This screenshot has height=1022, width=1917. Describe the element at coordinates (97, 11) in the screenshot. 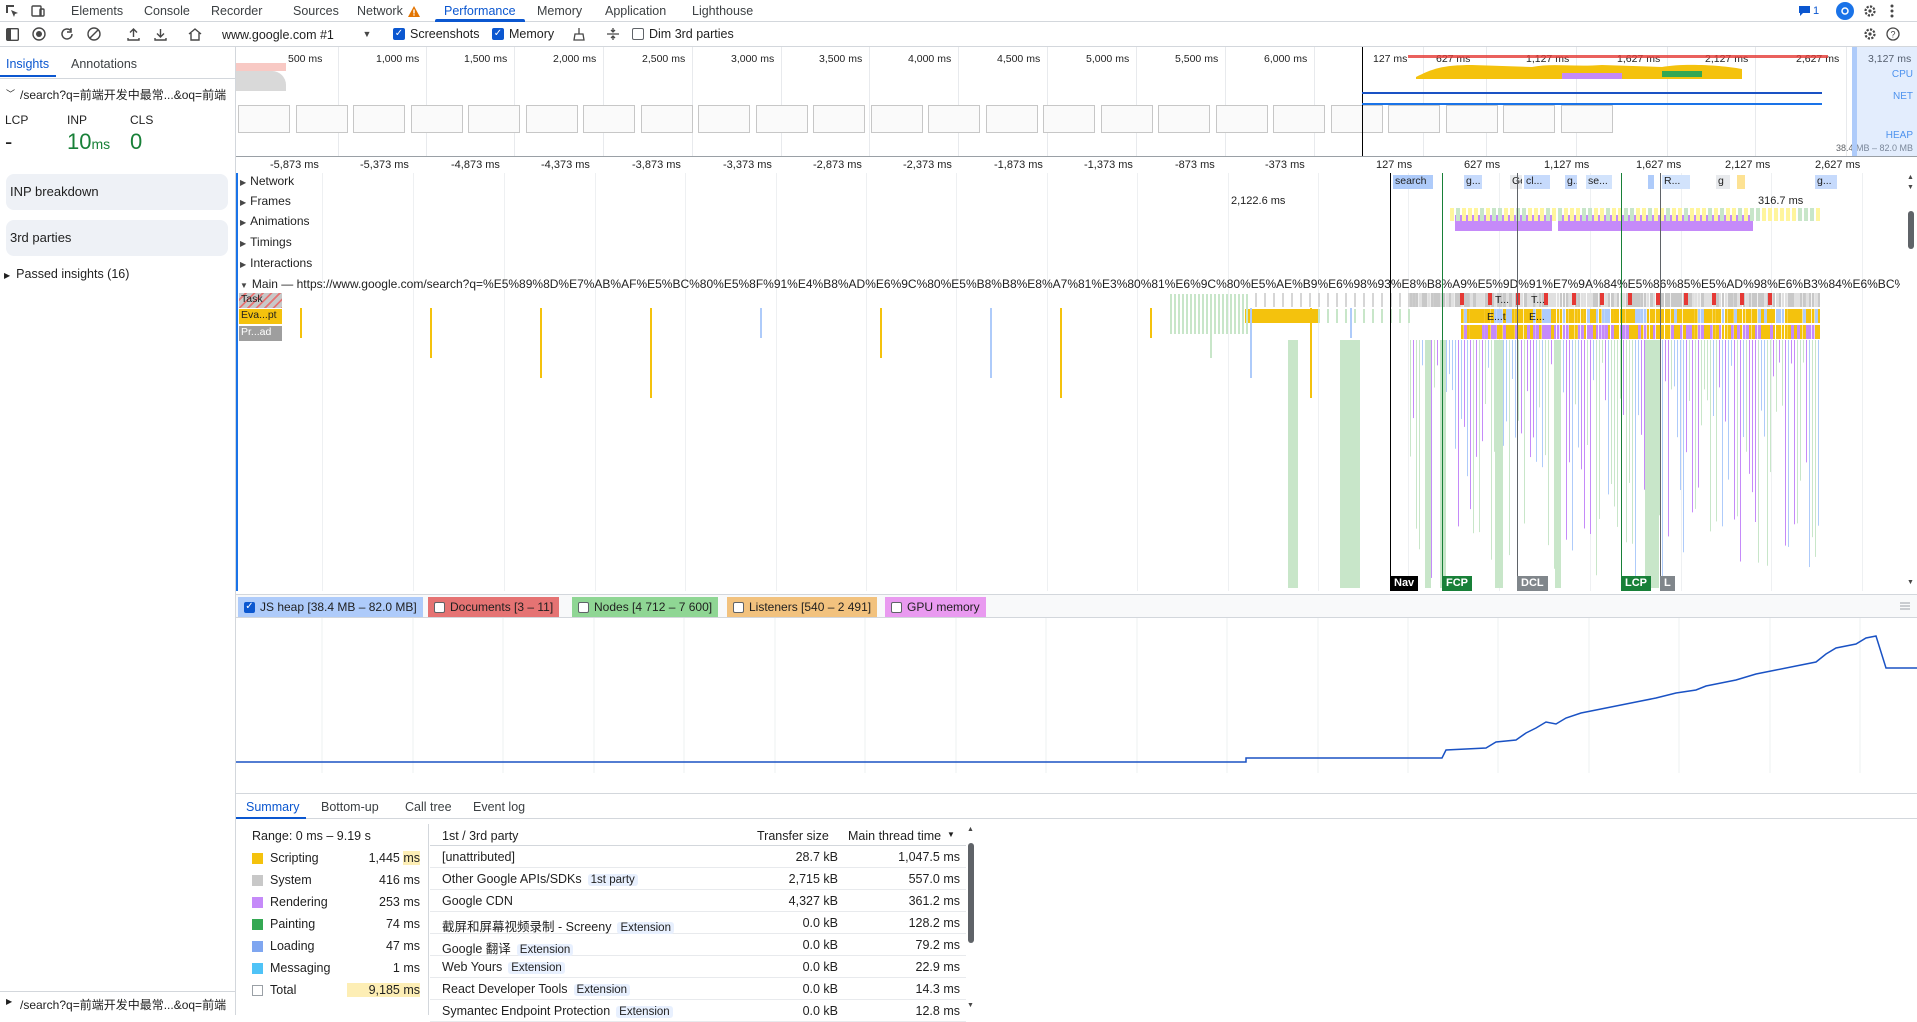

I see `tab-elements: Elements` at that location.